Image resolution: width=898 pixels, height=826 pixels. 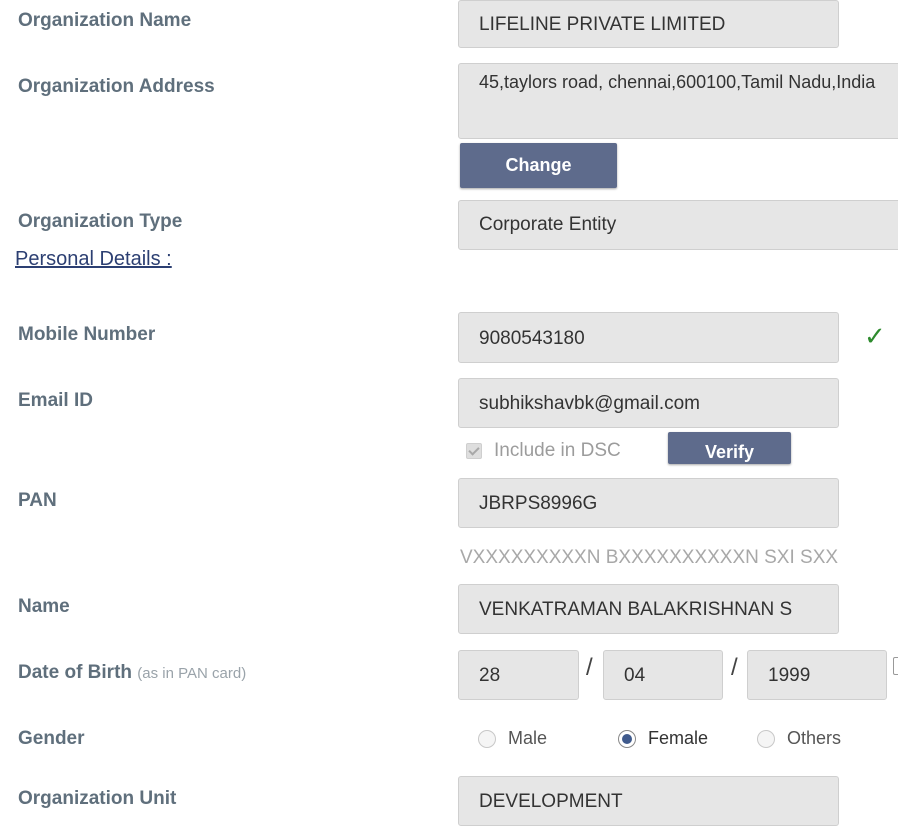 I want to click on organization-name-field: LIFELINE PRIVATE LIMITED, so click(x=648, y=24).